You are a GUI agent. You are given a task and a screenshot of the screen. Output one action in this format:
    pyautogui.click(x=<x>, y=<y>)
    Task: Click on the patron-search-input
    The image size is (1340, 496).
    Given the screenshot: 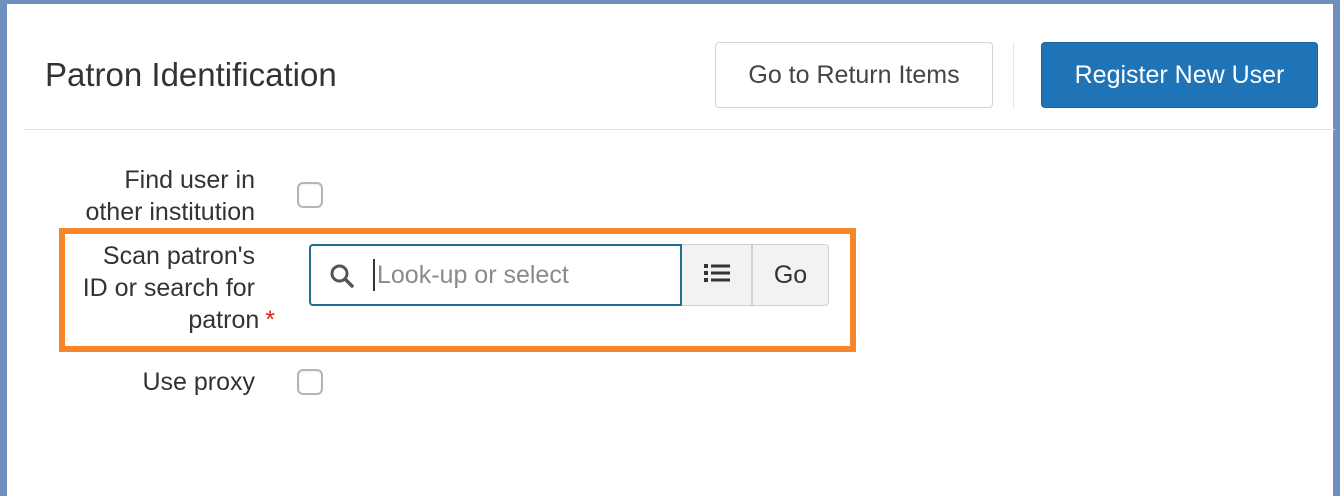 What is the action you would take?
    pyautogui.click(x=522, y=275)
    